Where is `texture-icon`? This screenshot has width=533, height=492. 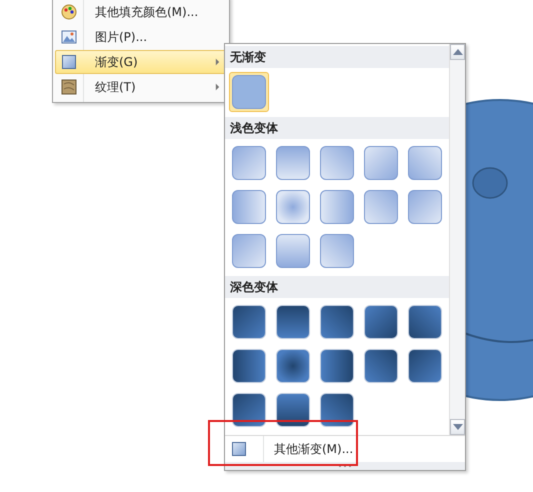 texture-icon is located at coordinates (69, 87).